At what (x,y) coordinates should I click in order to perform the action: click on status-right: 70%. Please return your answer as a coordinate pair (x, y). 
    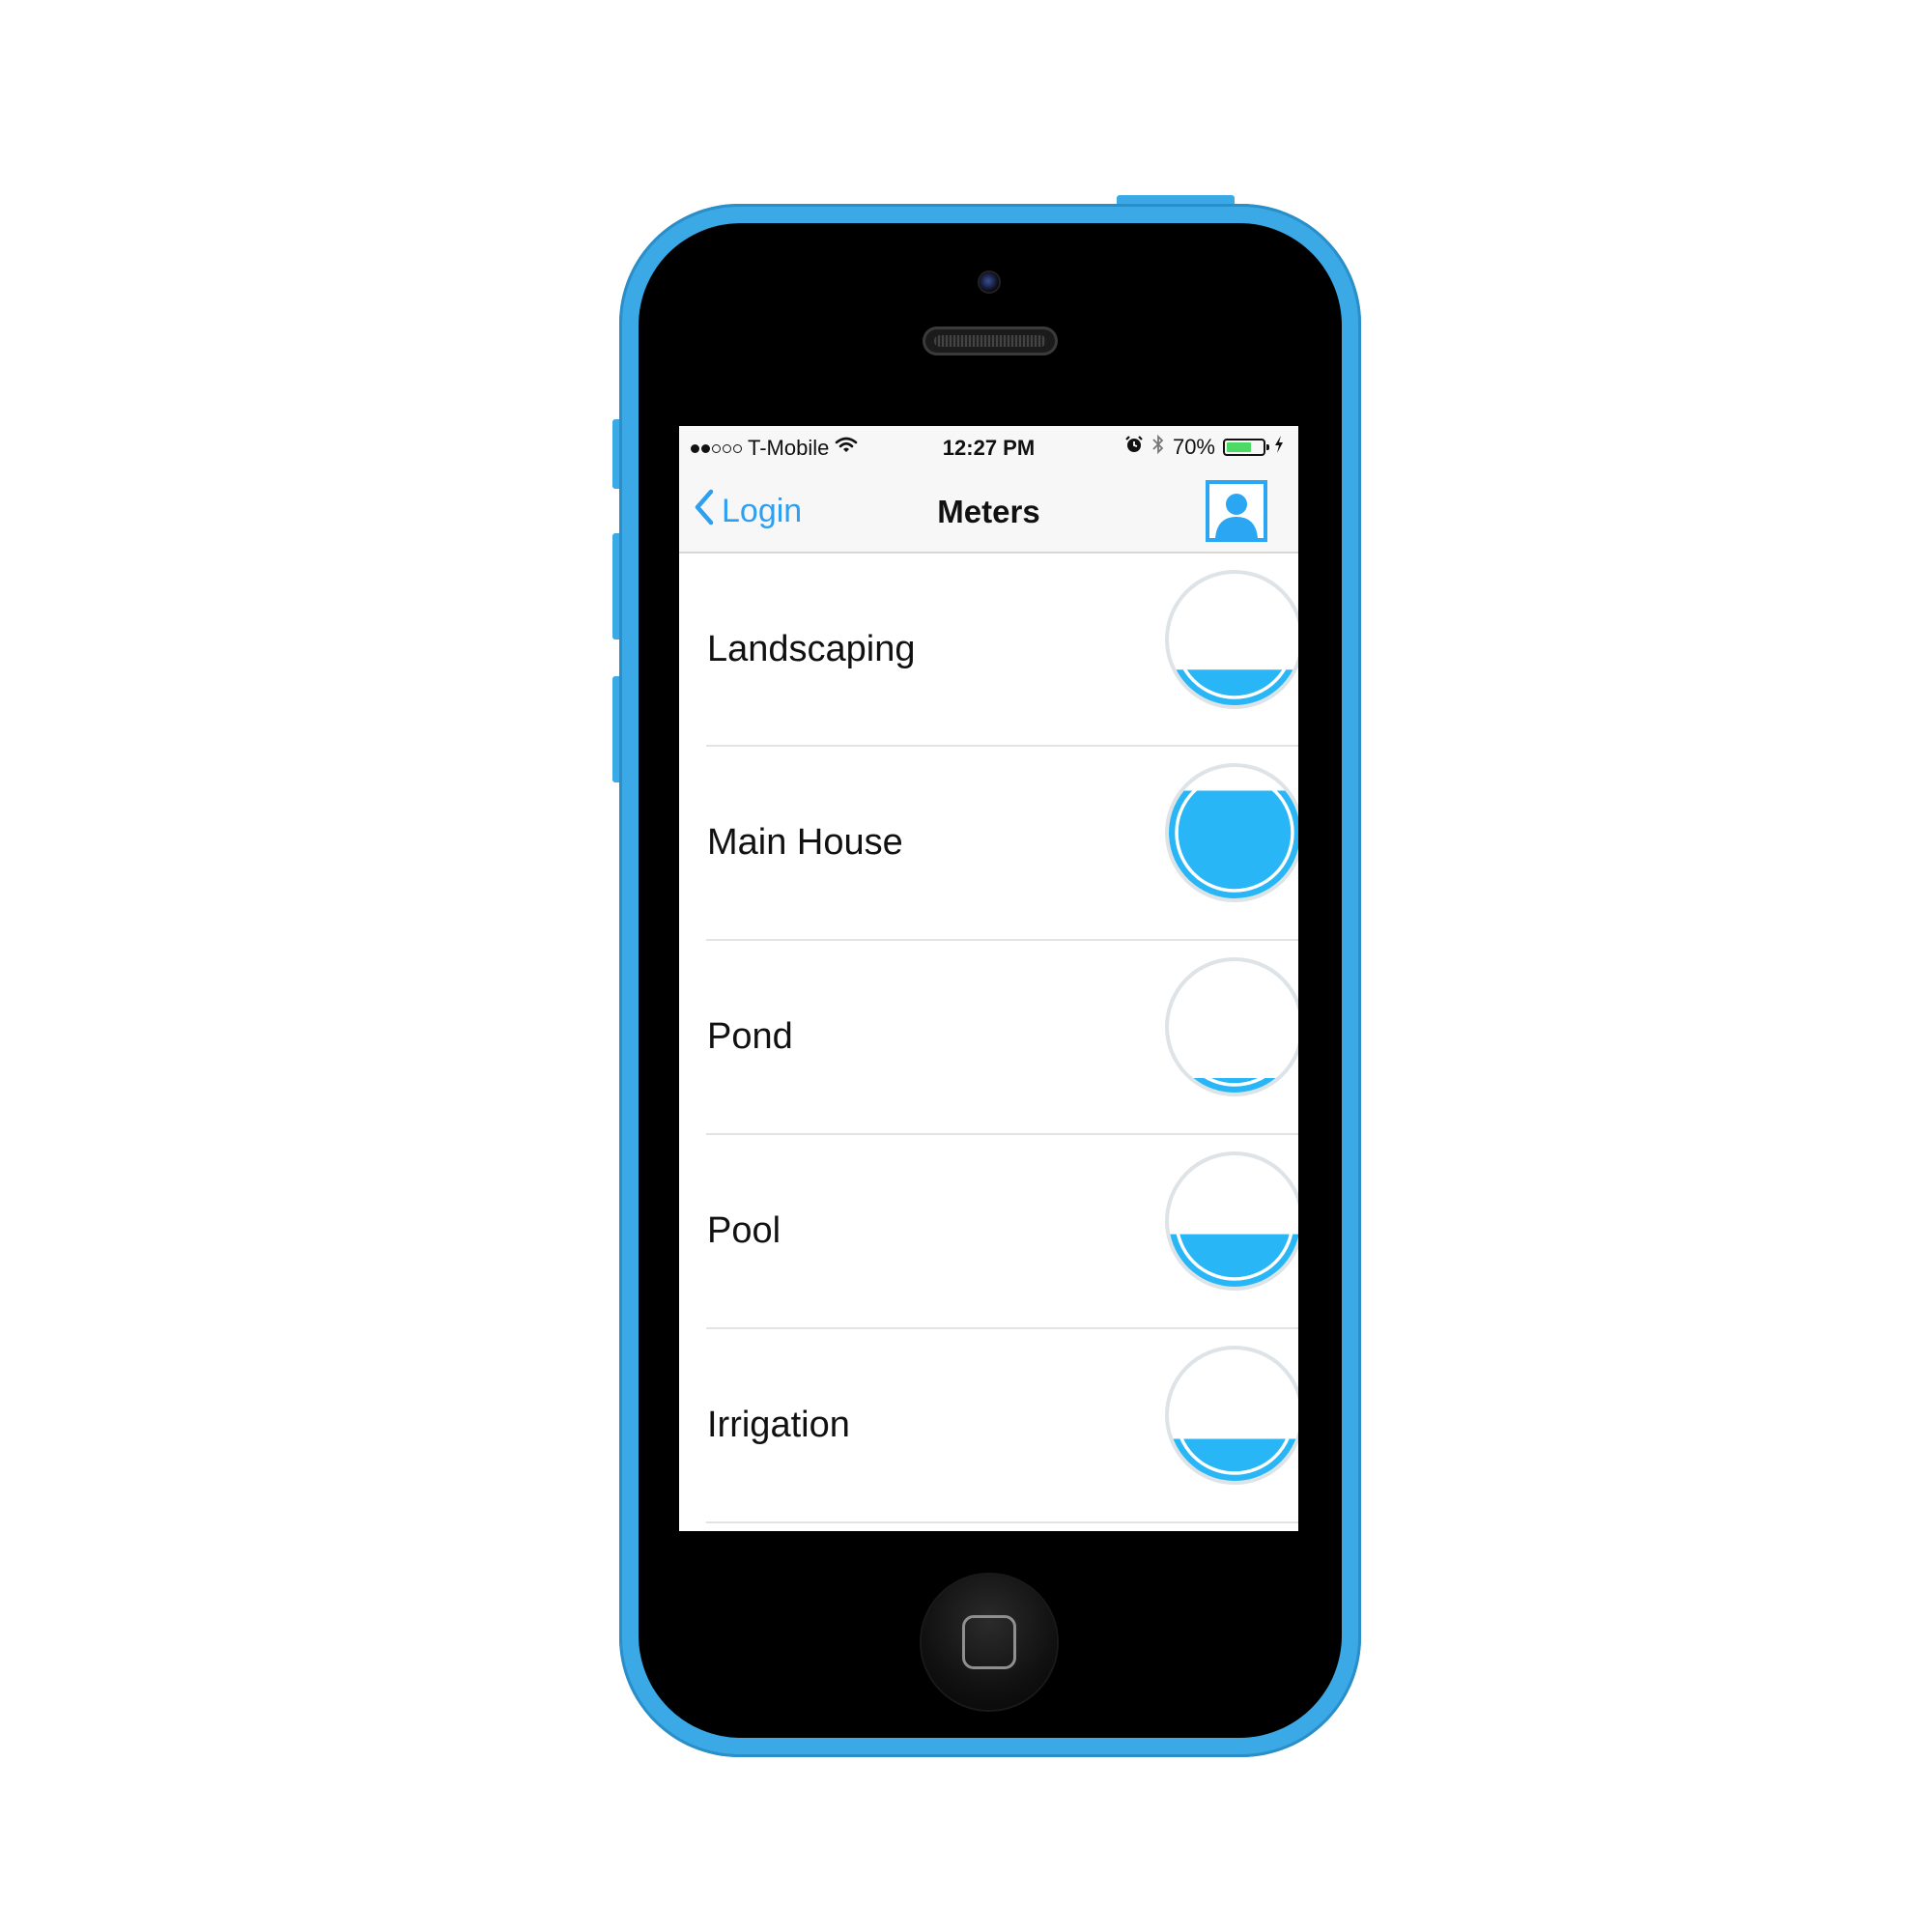
    Looking at the image, I should click on (1204, 447).